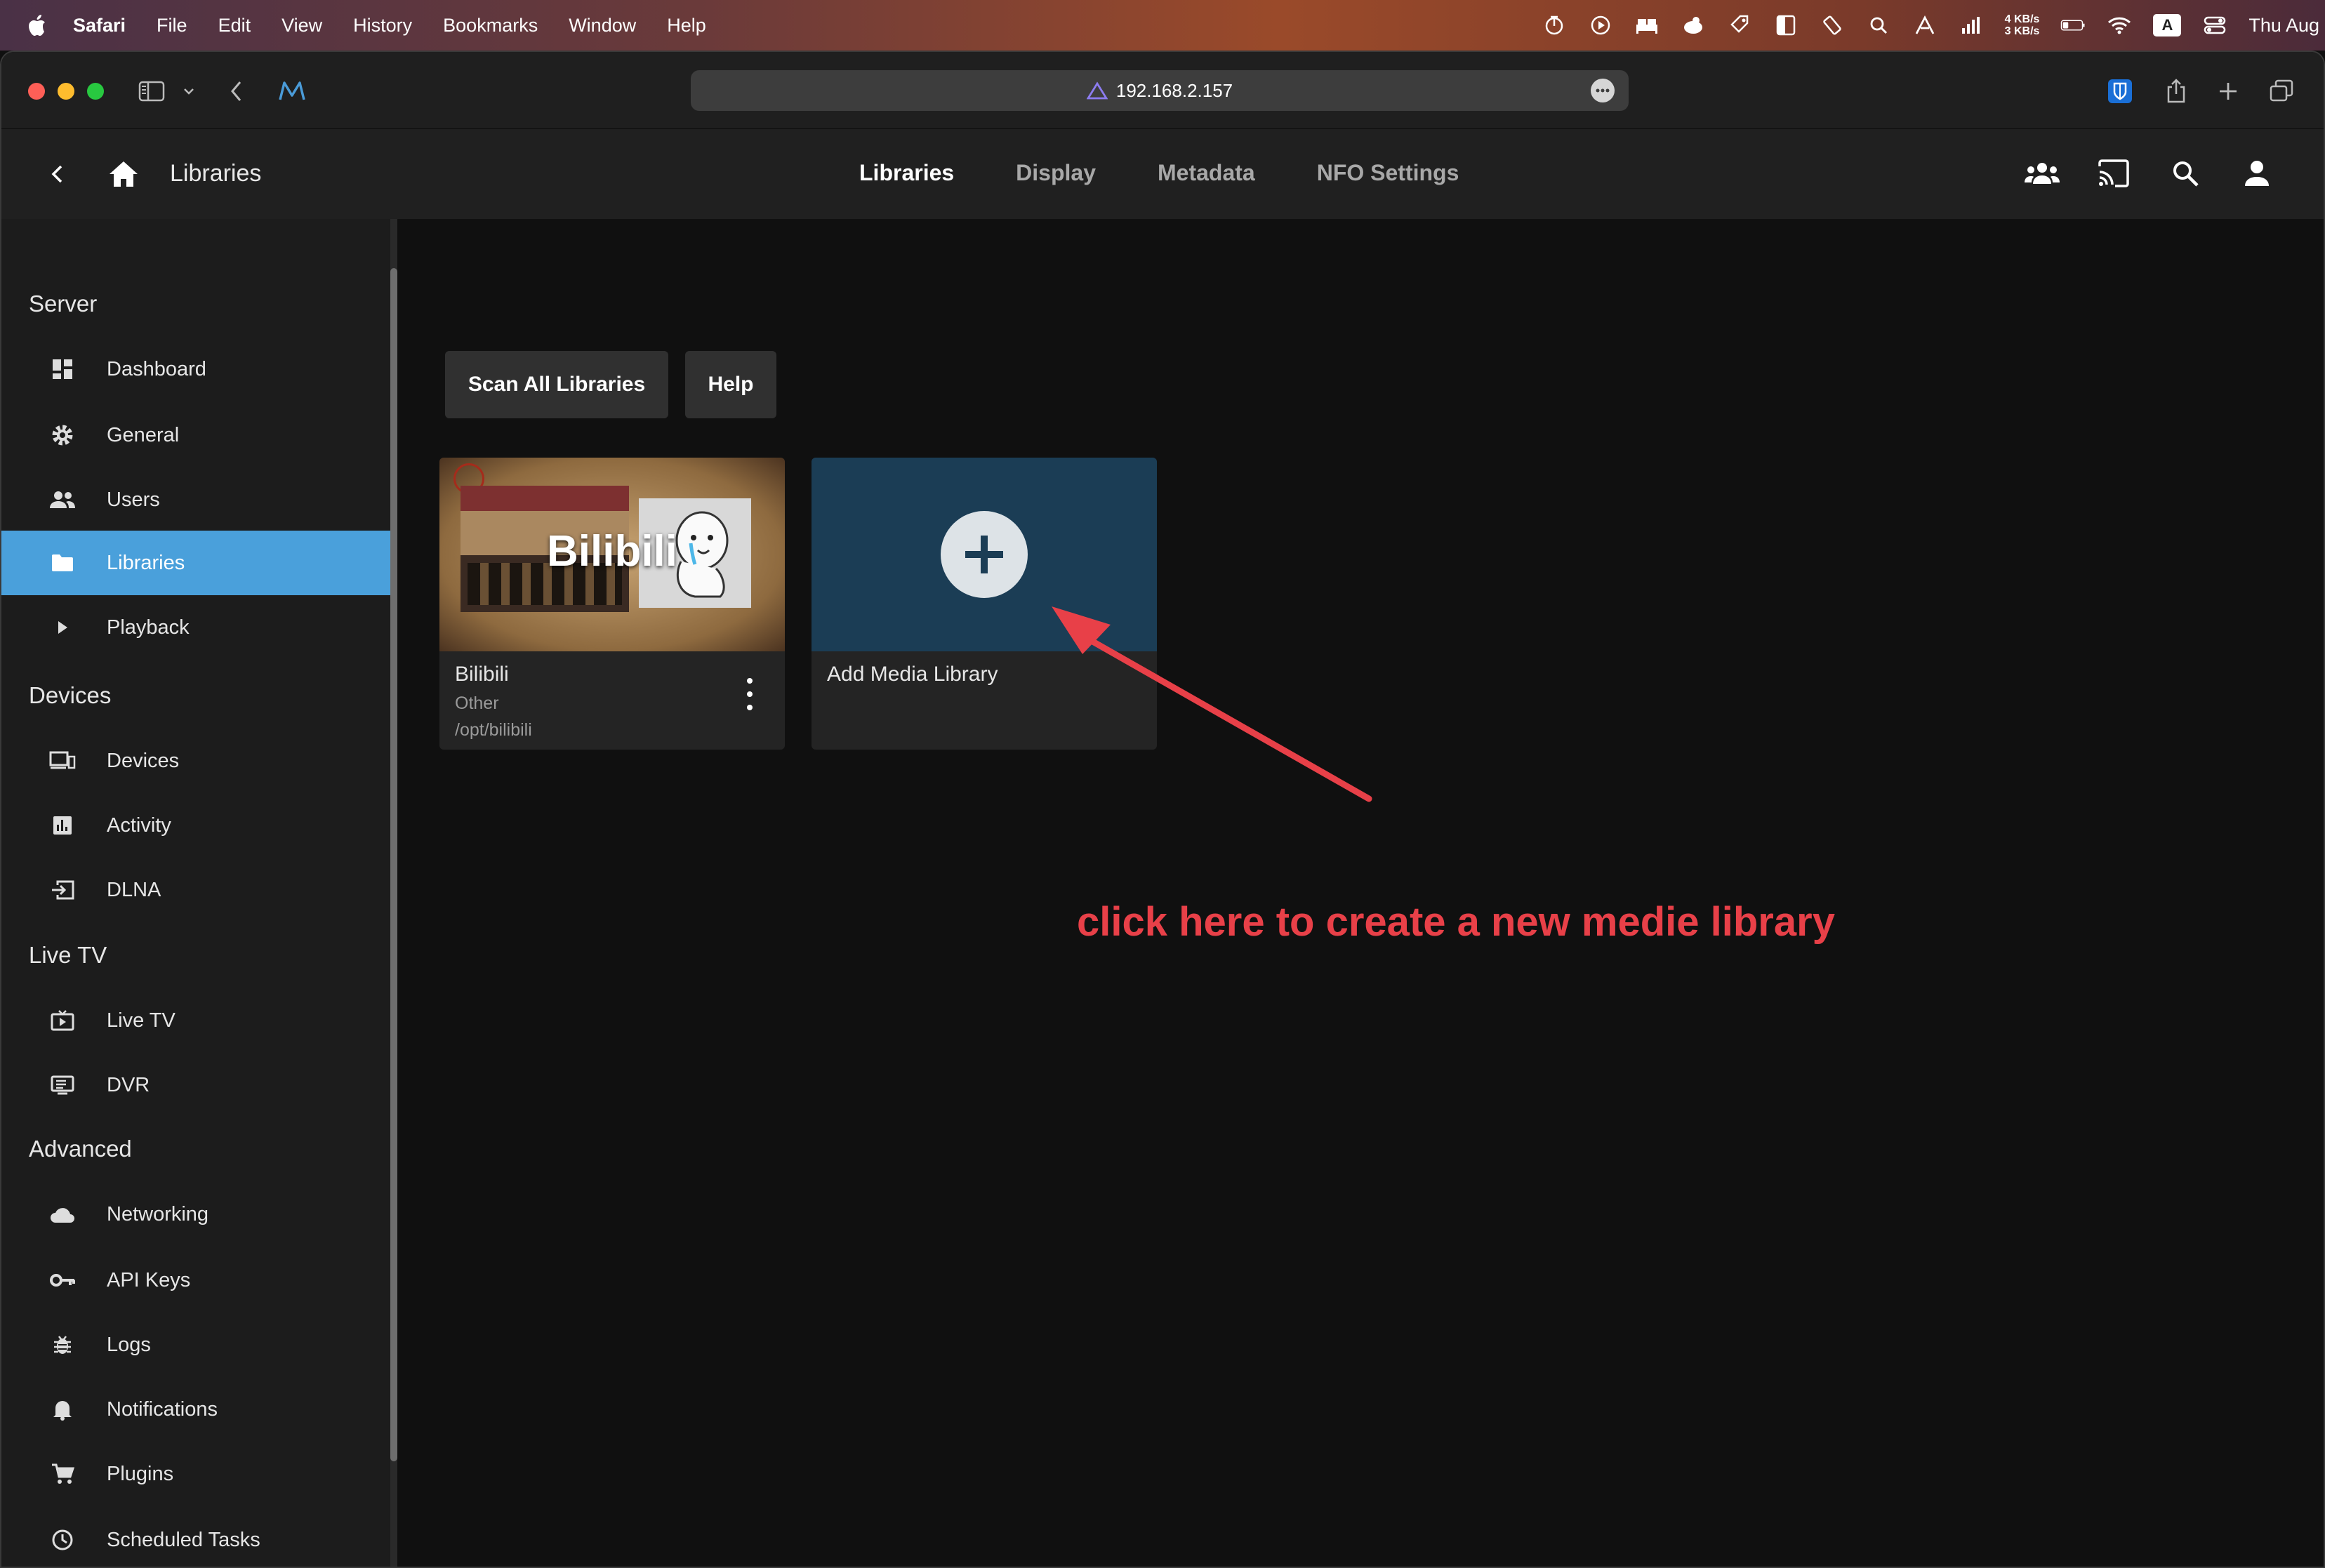 The height and width of the screenshot is (1568, 2325). What do you see at coordinates (1600, 25) in the screenshot?
I see `play-circle-icon` at bounding box center [1600, 25].